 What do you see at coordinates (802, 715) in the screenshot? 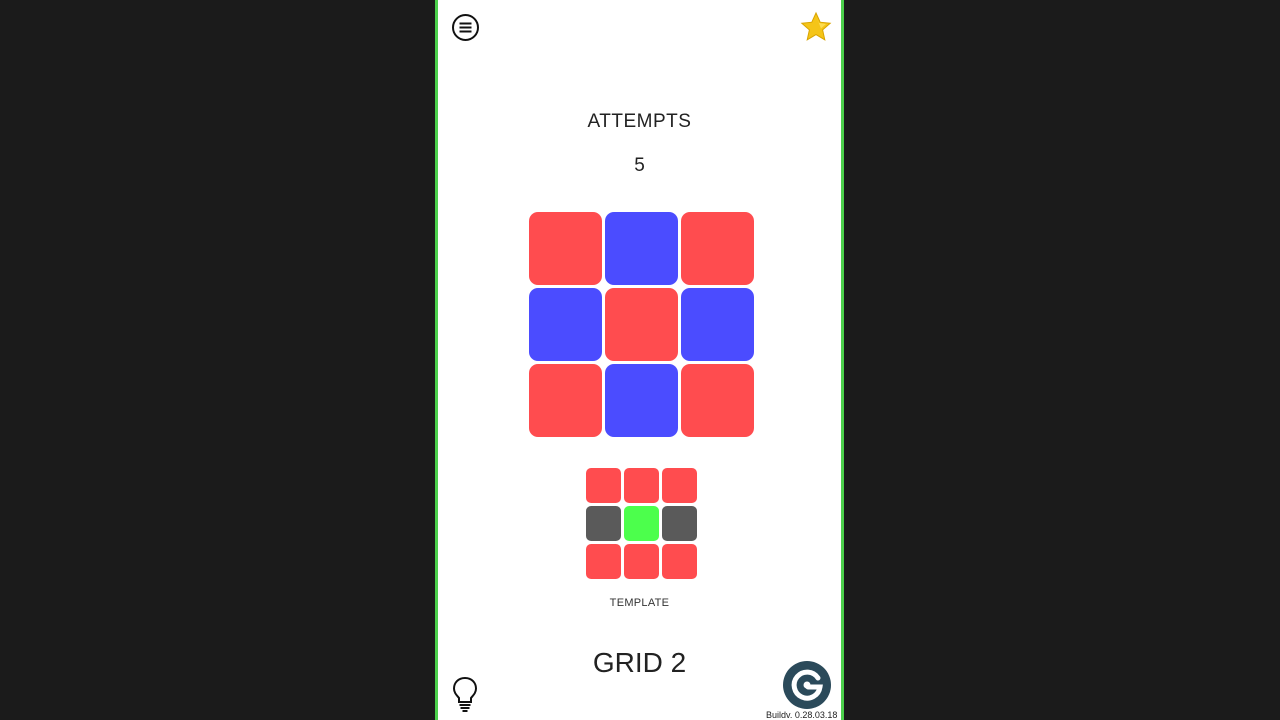
I see `build-version: Buildv. 0.28.03.18` at bounding box center [802, 715].